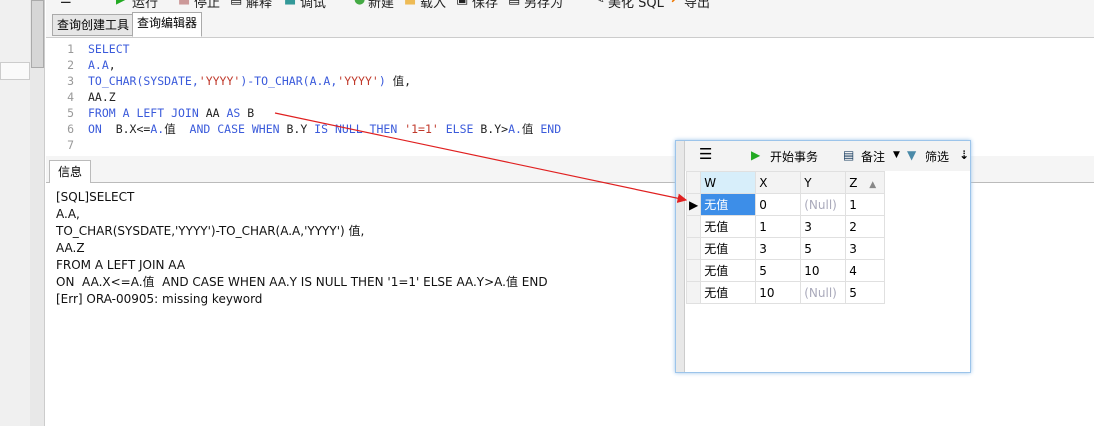  What do you see at coordinates (359, 3) in the screenshot?
I see `new-icon: ●` at bounding box center [359, 3].